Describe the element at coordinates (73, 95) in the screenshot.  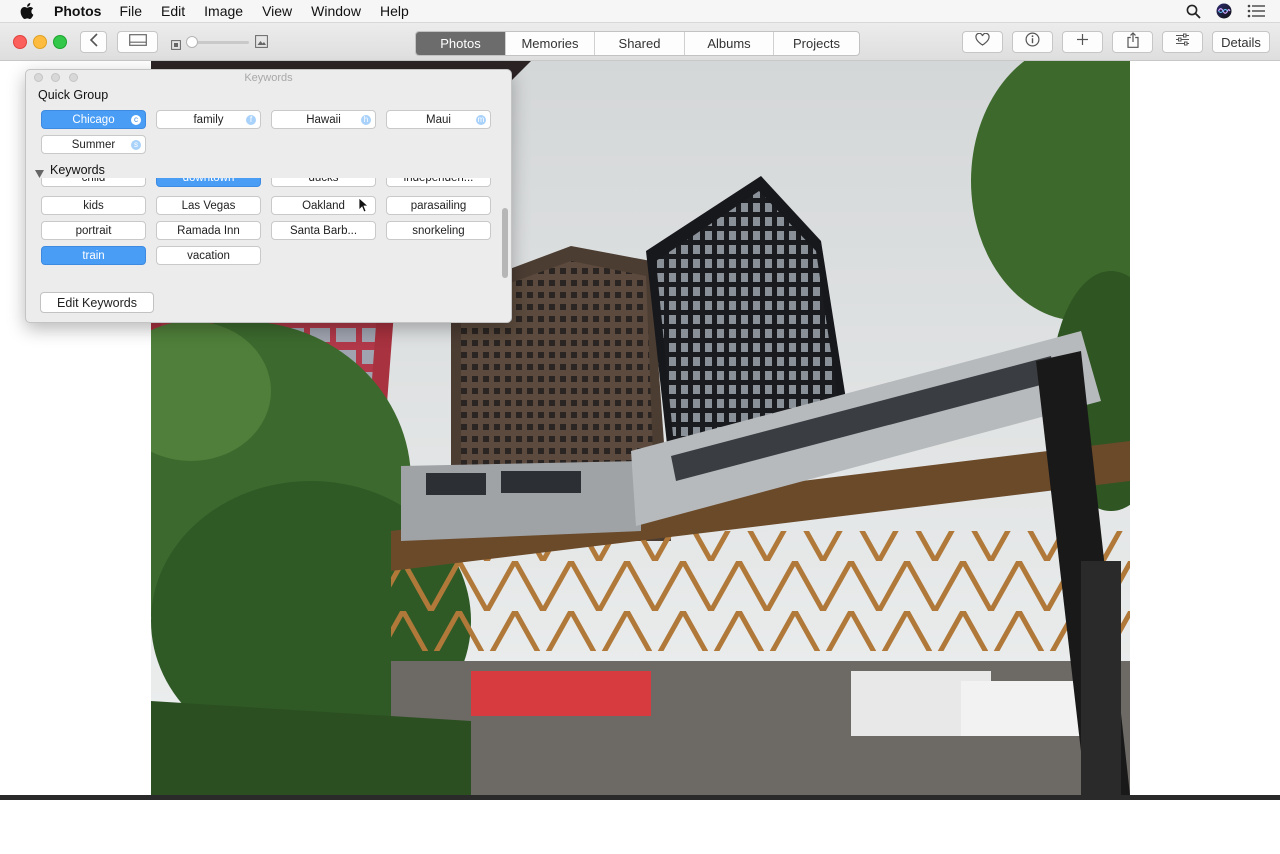
I see `quick-group-label: Quick Group` at that location.